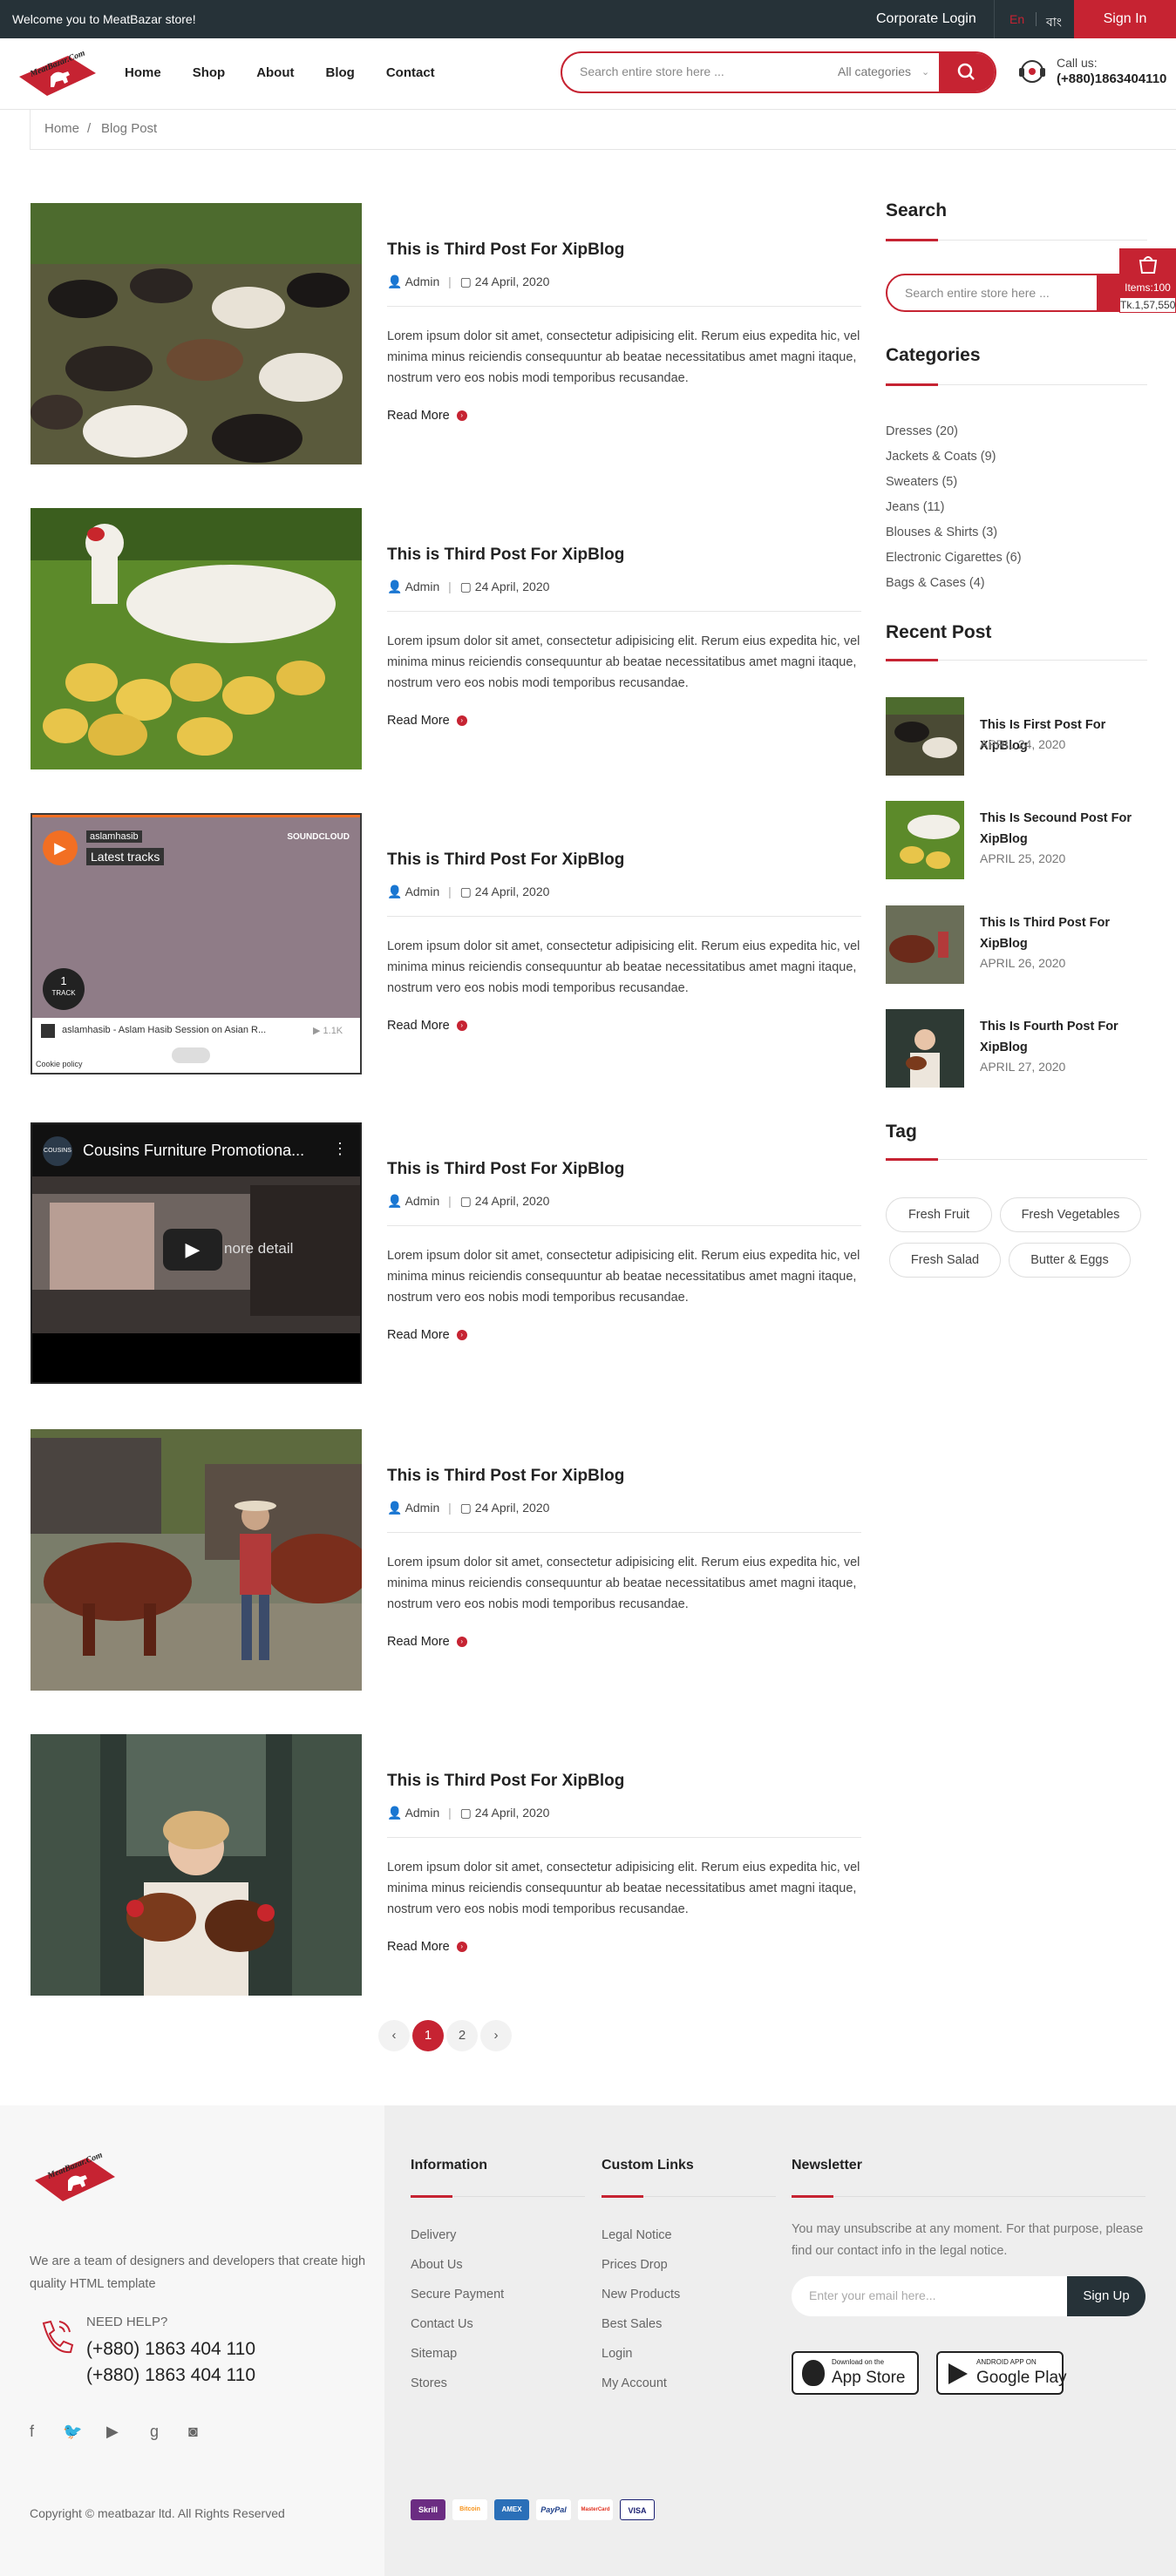  What do you see at coordinates (64, 989) in the screenshot?
I see `track-count-badge: 1 TRACK` at bounding box center [64, 989].